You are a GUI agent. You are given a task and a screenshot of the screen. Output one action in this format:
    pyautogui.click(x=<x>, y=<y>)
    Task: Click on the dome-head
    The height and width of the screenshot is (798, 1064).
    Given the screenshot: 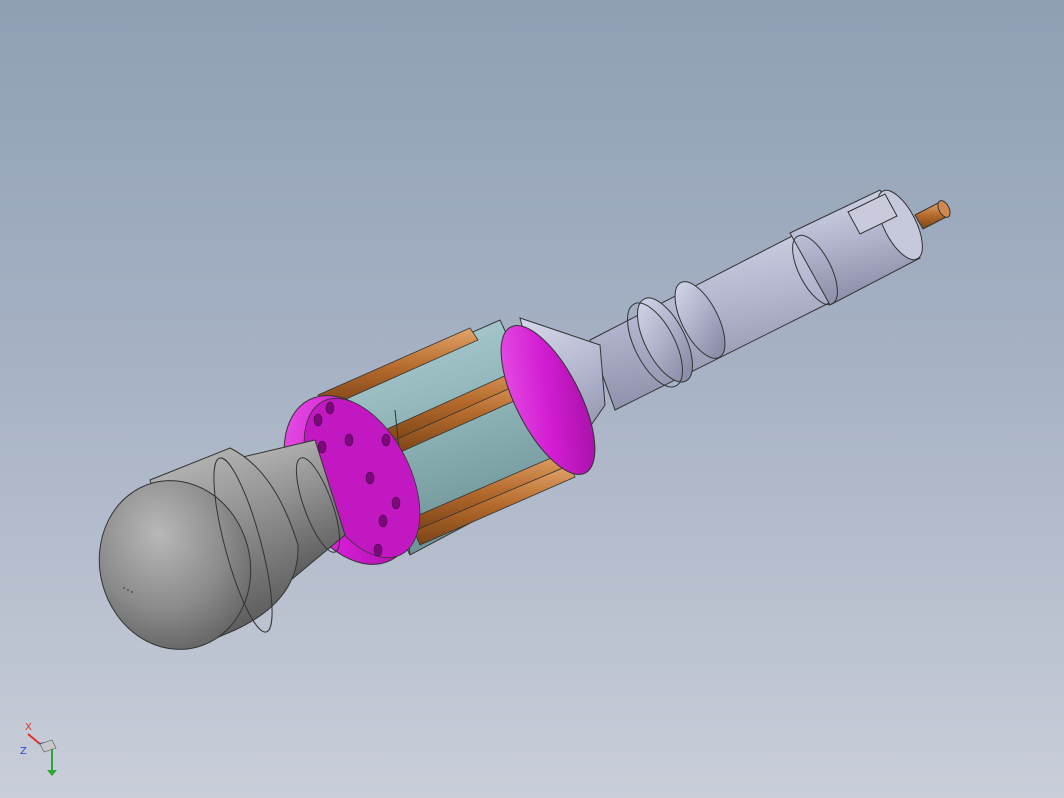 What is the action you would take?
    pyautogui.click(x=198, y=548)
    